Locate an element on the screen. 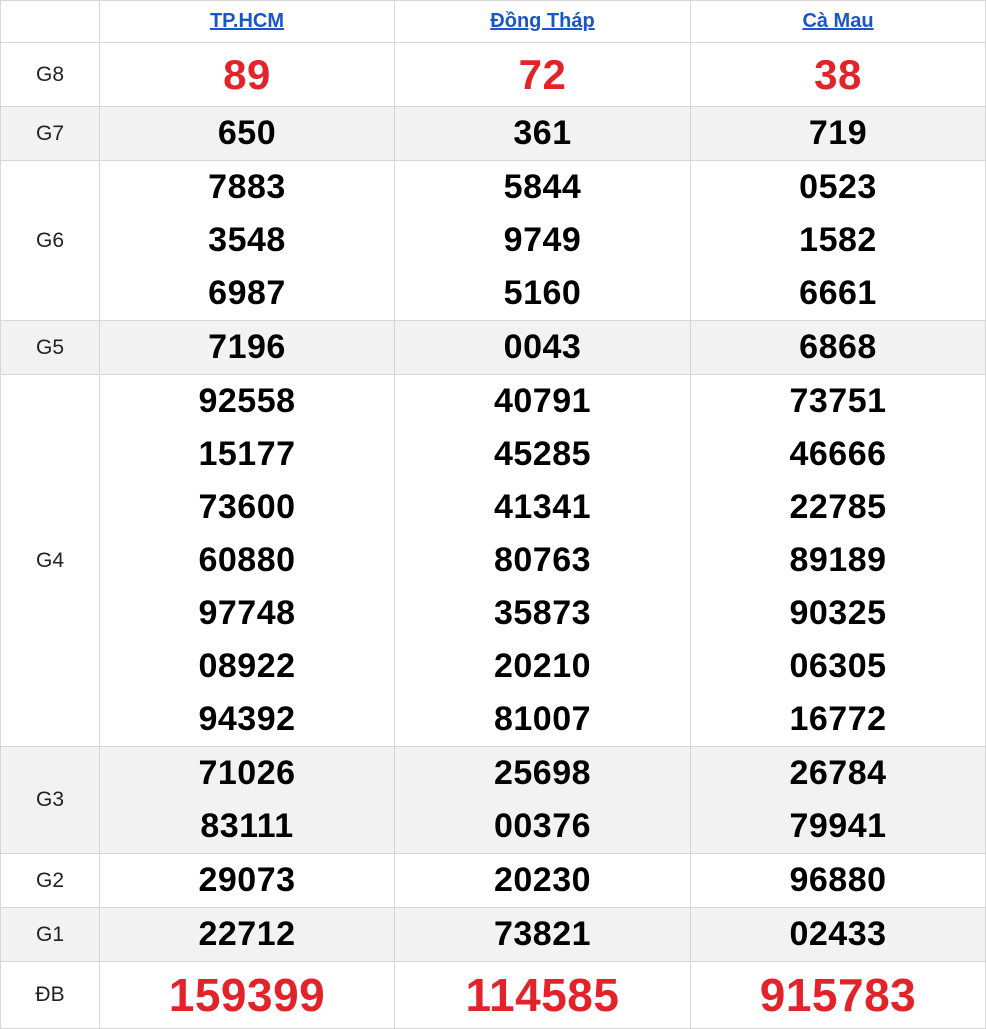 The image size is (986, 1029). prize-row-g2: G2 29073 20230 96880 is located at coordinates (493, 880).